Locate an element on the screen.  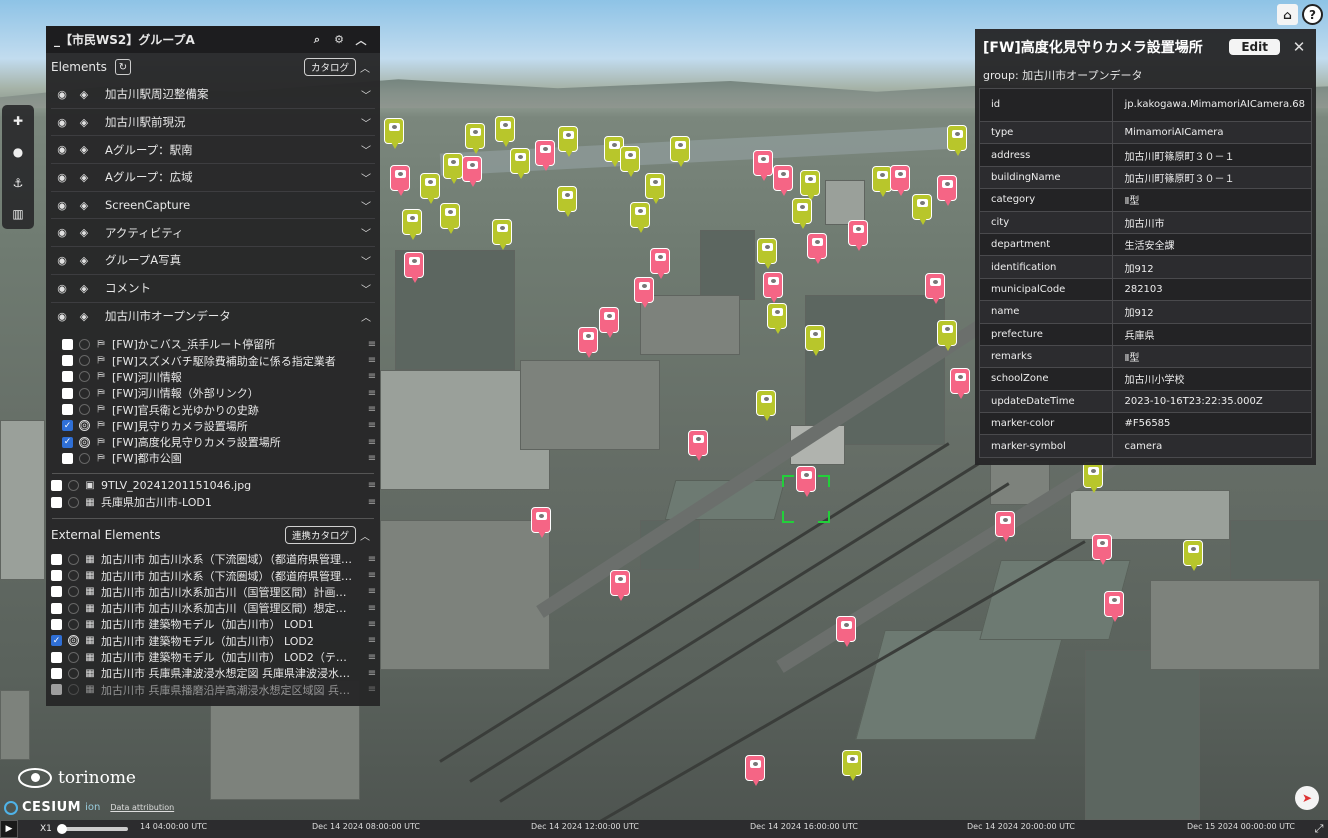
help-icon: ? is located at coordinates (1312, 14).